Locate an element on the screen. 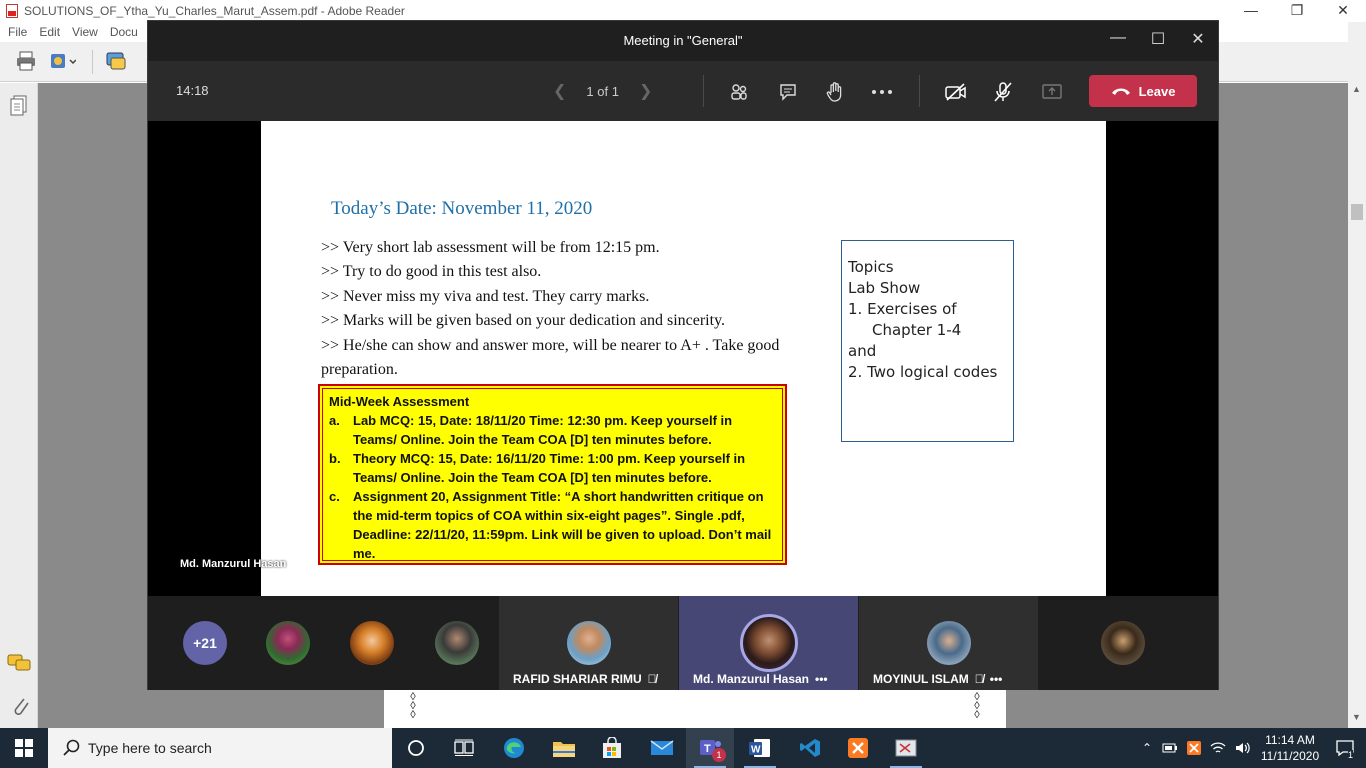 This screenshot has width=1366, height=768. svg-text: W is located at coordinates (756, 750).